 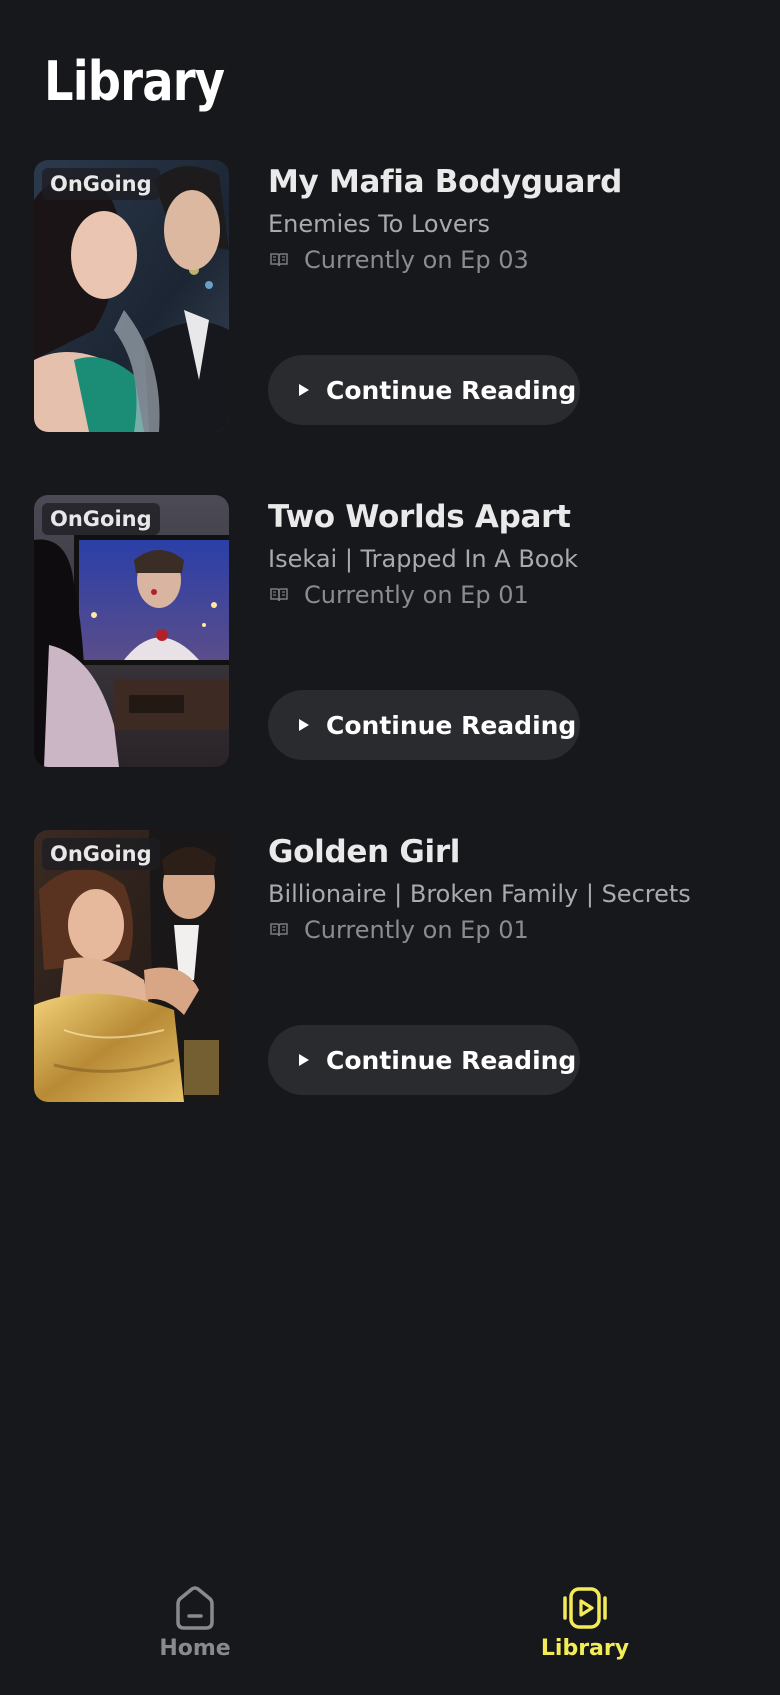 What do you see at coordinates (416, 260) in the screenshot?
I see `progress-text: Currently on Ep 03` at bounding box center [416, 260].